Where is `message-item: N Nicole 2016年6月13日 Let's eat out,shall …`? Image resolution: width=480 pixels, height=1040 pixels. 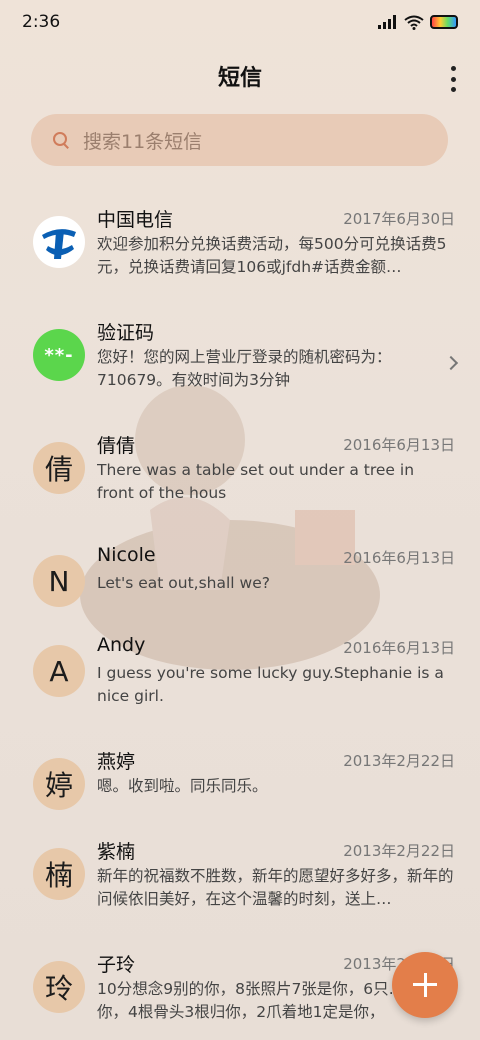
message-item: N Nicole 2016年6月13日 Let's eat out,shall … is located at coordinates (240, 576).